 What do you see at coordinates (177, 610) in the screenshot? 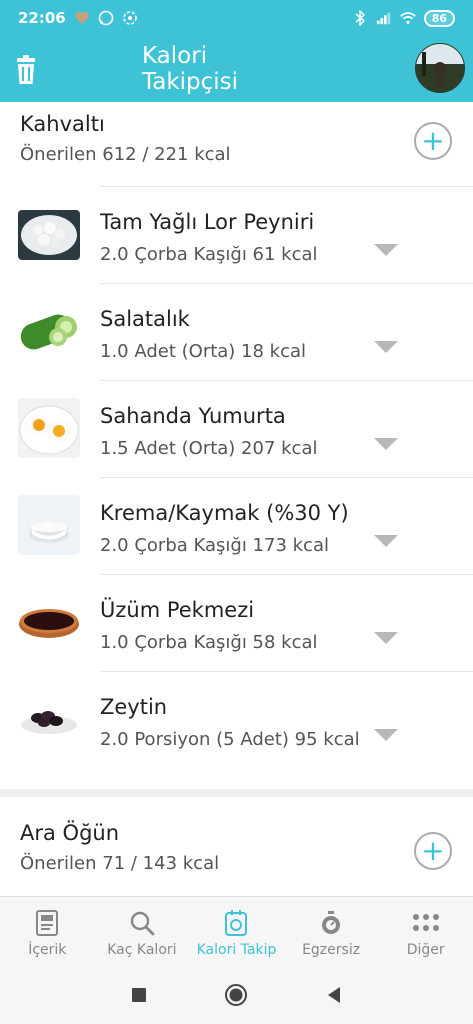
I see `food-name: Üzüm Pekmezi` at bounding box center [177, 610].